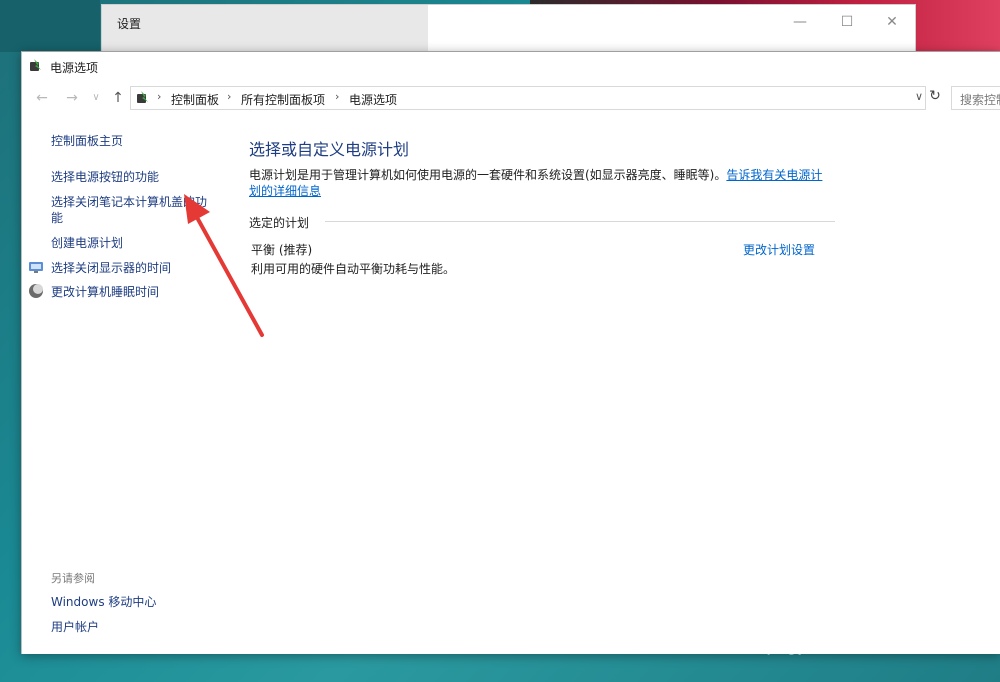  Describe the element at coordinates (508, 29) in the screenshot. I see `settings-window: 设置 — ☐ ✕` at that location.